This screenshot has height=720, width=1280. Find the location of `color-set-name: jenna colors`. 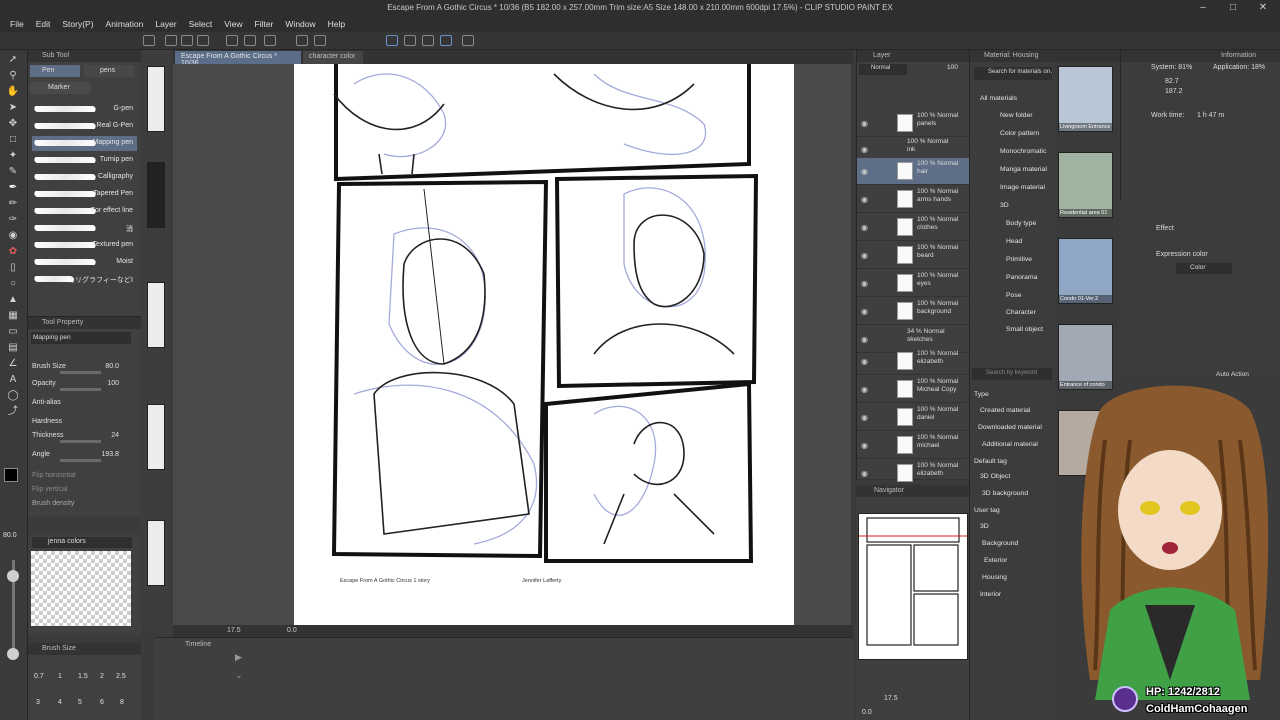

color-set-name: jenna colors is located at coordinates (82, 542).